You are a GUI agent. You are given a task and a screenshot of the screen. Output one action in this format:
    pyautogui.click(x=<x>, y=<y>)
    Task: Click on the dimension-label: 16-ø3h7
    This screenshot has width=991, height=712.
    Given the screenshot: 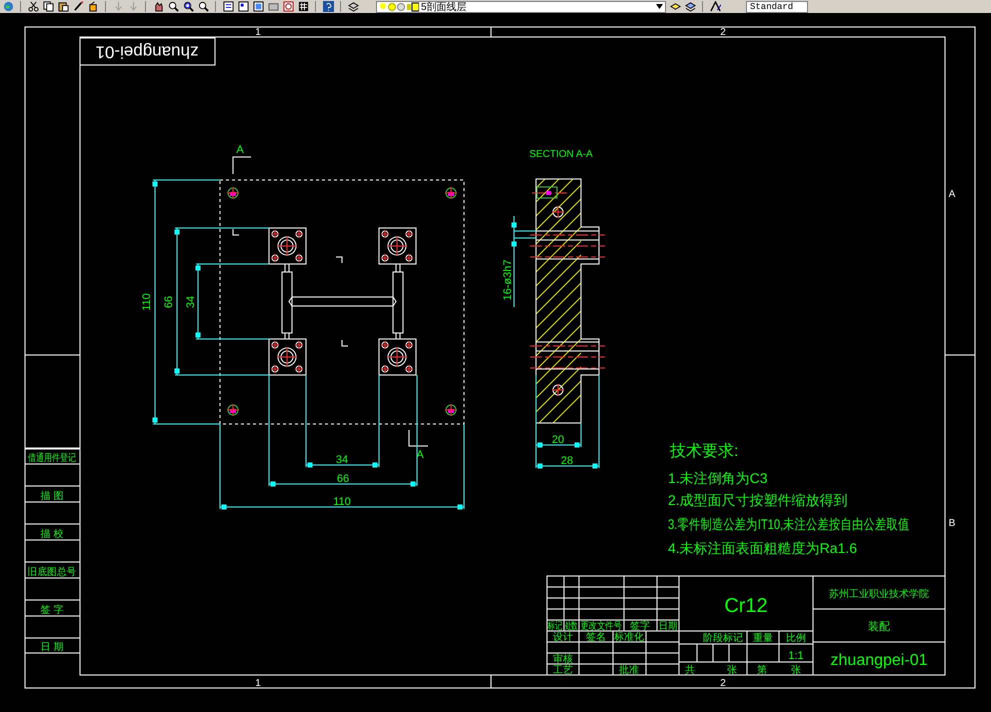 What is the action you would take?
    pyautogui.click(x=508, y=280)
    